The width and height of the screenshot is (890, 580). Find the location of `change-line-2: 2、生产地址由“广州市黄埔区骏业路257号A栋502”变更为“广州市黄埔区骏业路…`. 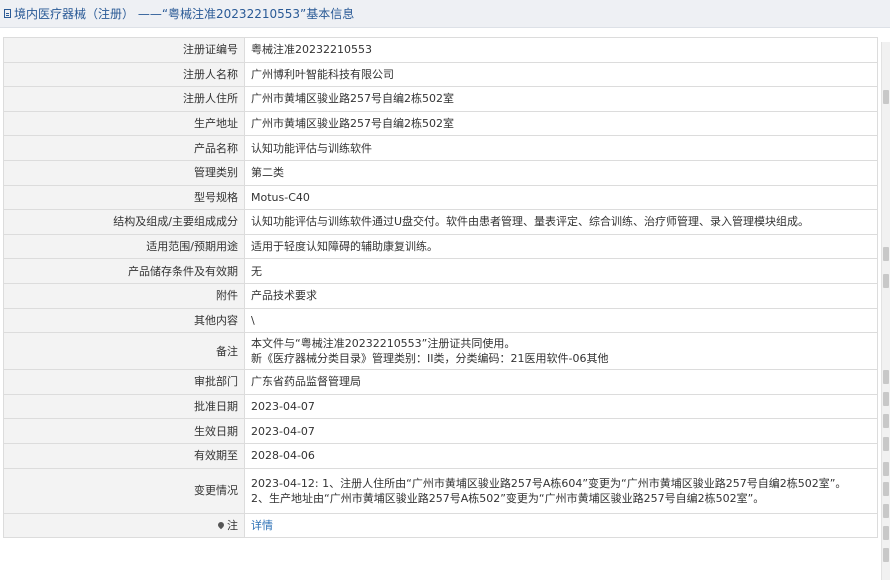

change-line-2: 2、生产地址由“广州市黄埔区骏业路257号A栋502”变更为“广州市黄埔区骏业路… is located at coordinates (508, 498).